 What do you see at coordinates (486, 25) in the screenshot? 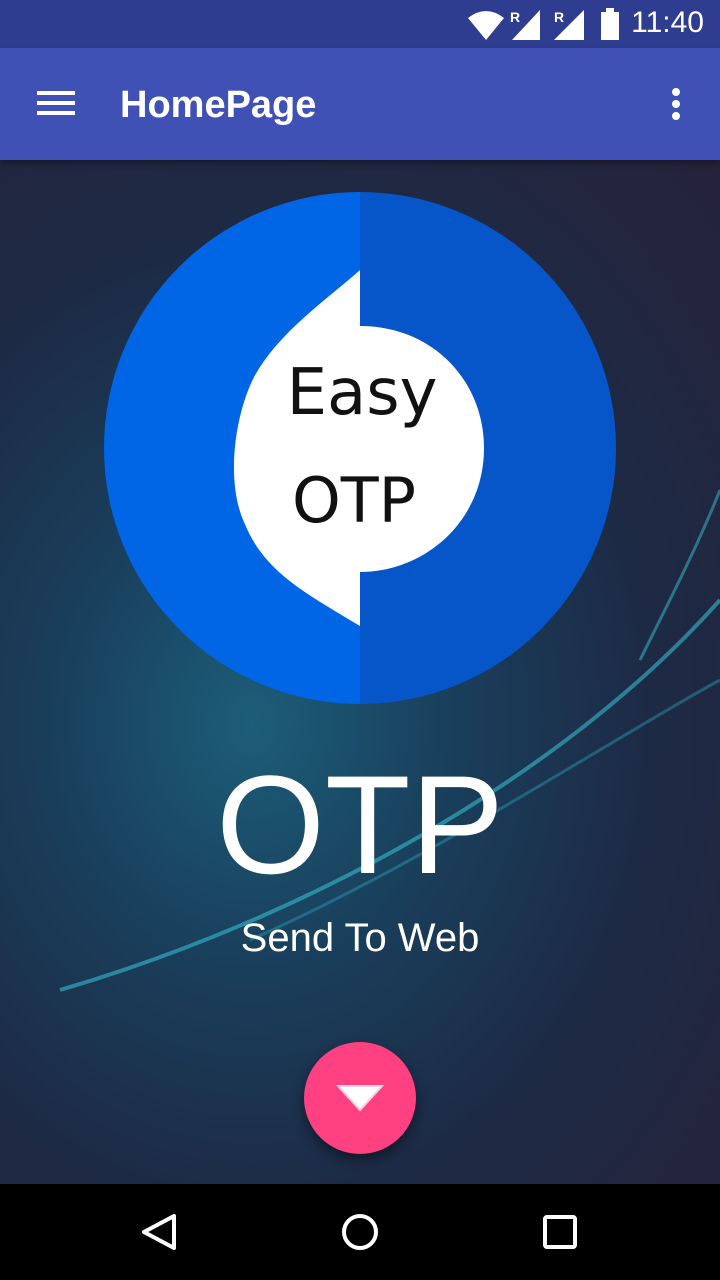
I see `wifi-icon` at bounding box center [486, 25].